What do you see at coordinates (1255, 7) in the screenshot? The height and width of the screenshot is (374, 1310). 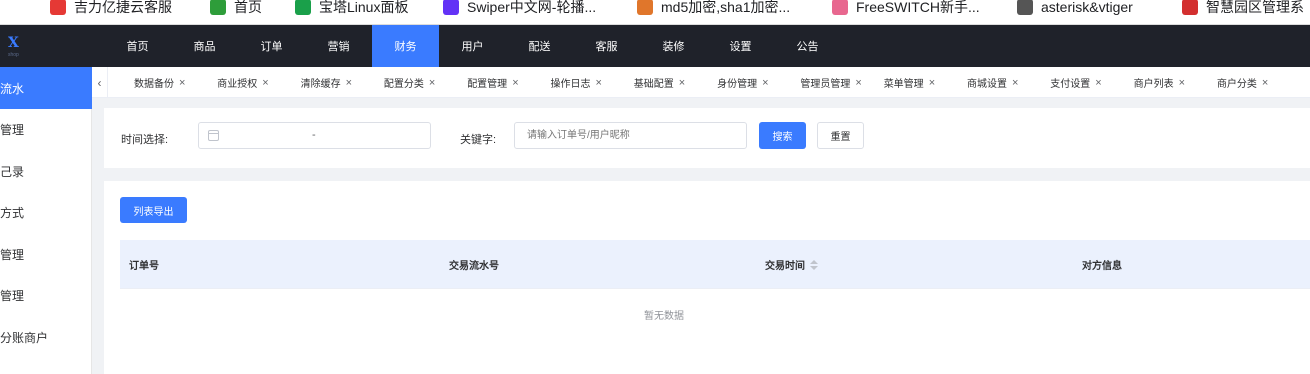 I see `bookmark-label: 智慧园区管理系` at bounding box center [1255, 7].